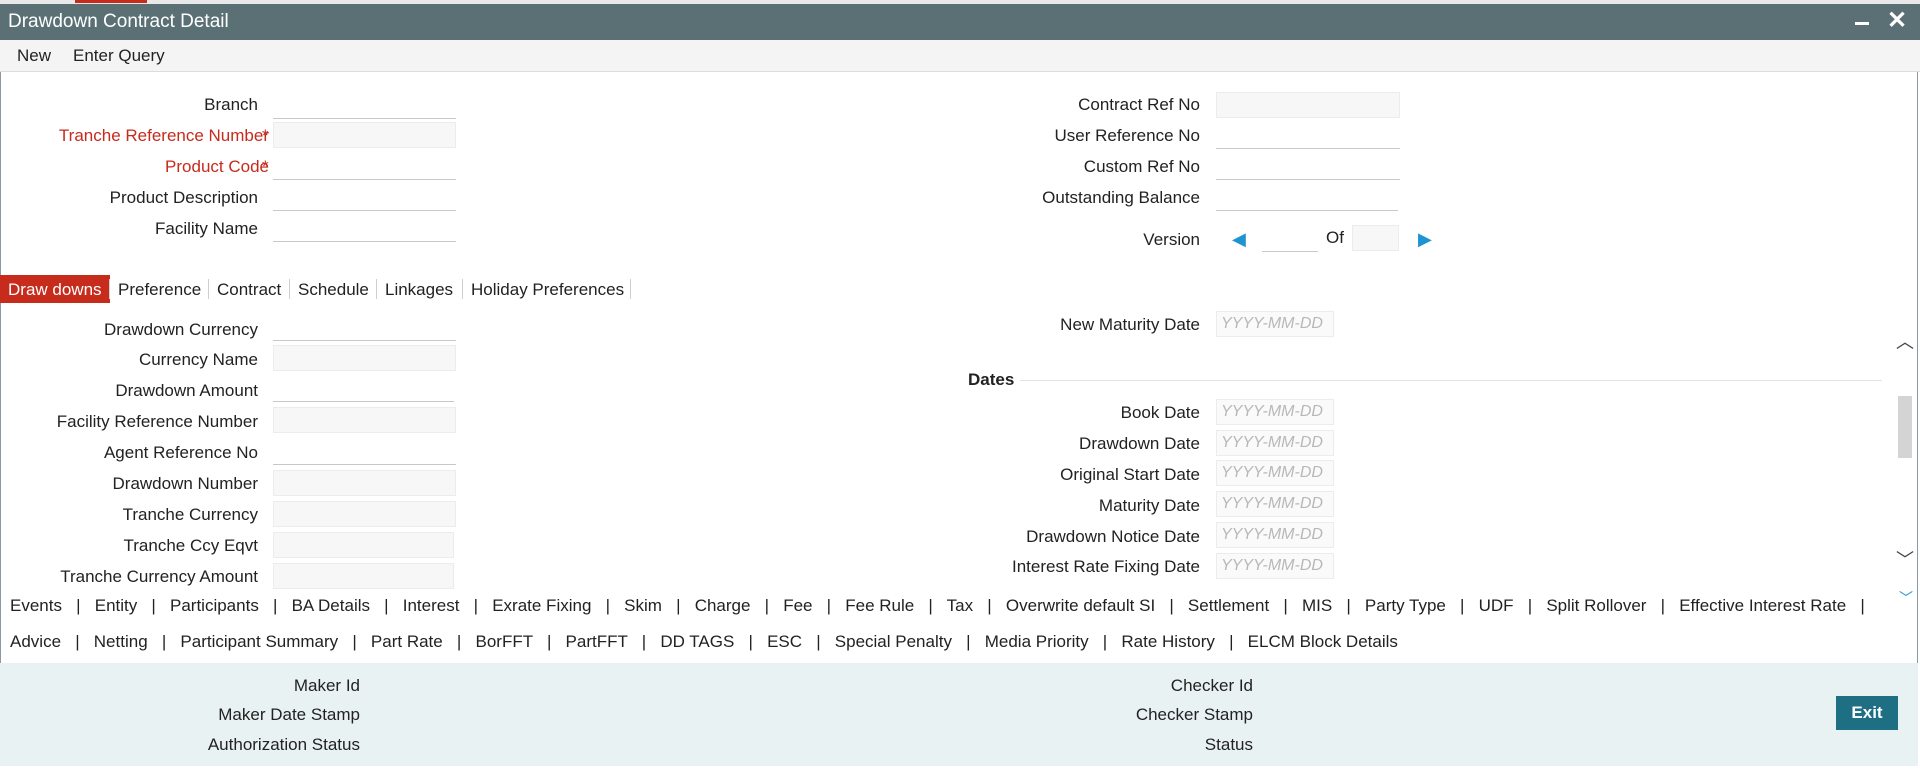 This screenshot has height=769, width=1920. I want to click on product-code-label: Product Code, so click(217, 166).